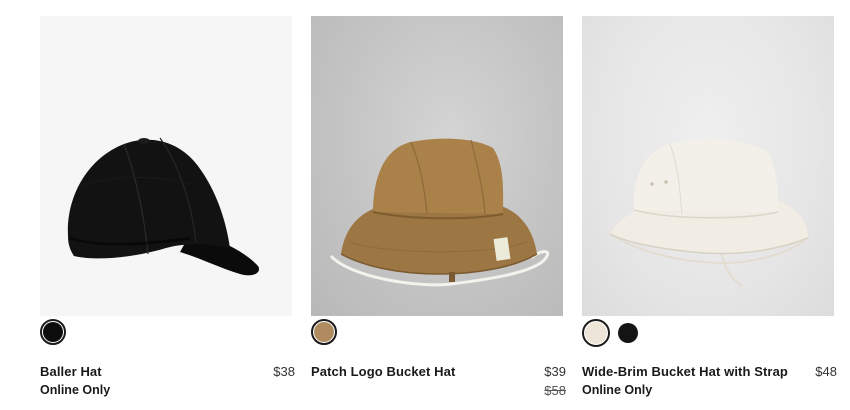  Describe the element at coordinates (439, 212) in the screenshot. I see `bucket-hat-image` at that location.